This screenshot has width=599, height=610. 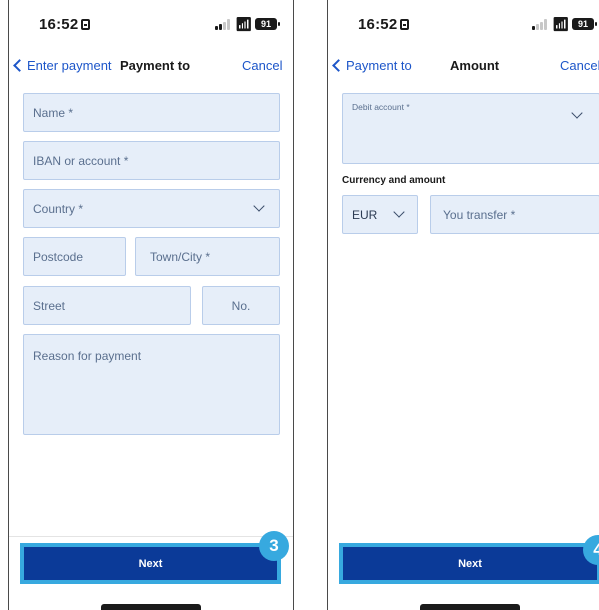 What do you see at coordinates (151, 160) in the screenshot?
I see `iban-field: IBAN or account *` at bounding box center [151, 160].